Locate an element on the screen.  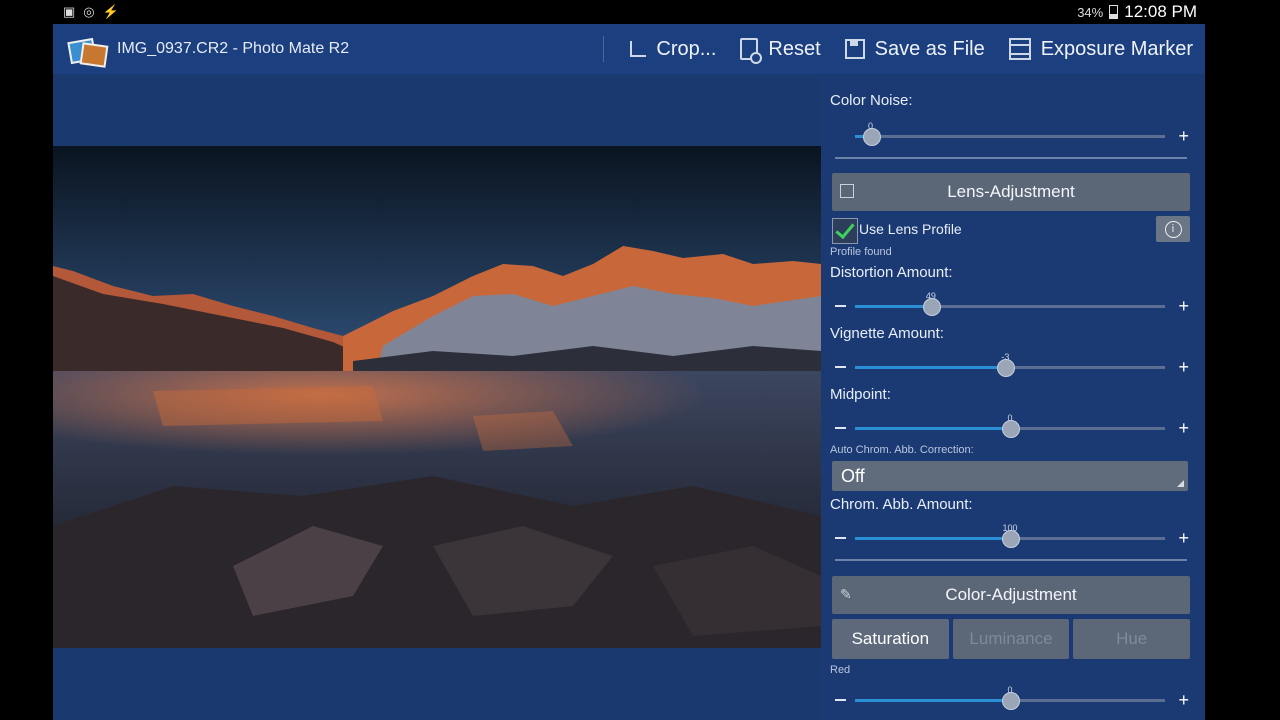
lens-info-button: i is located at coordinates (1173, 229).